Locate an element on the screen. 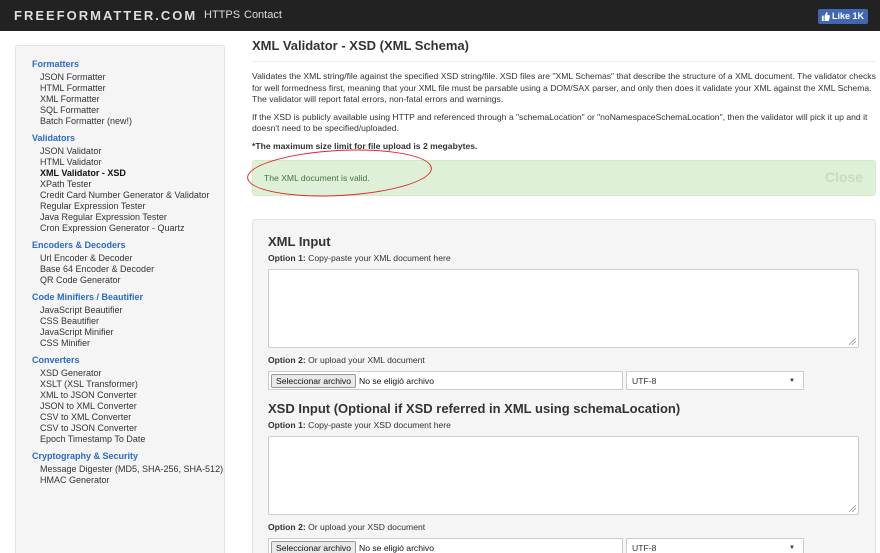  sidebar-item: Batch Formatter (new!) is located at coordinates (128, 121).